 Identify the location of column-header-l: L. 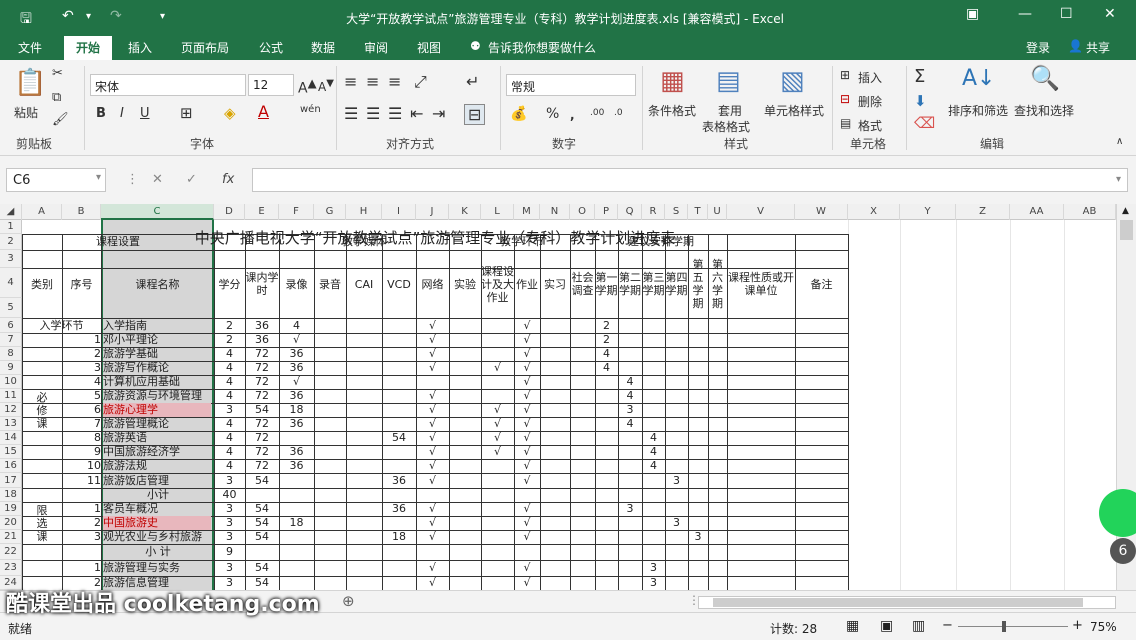
(497, 212).